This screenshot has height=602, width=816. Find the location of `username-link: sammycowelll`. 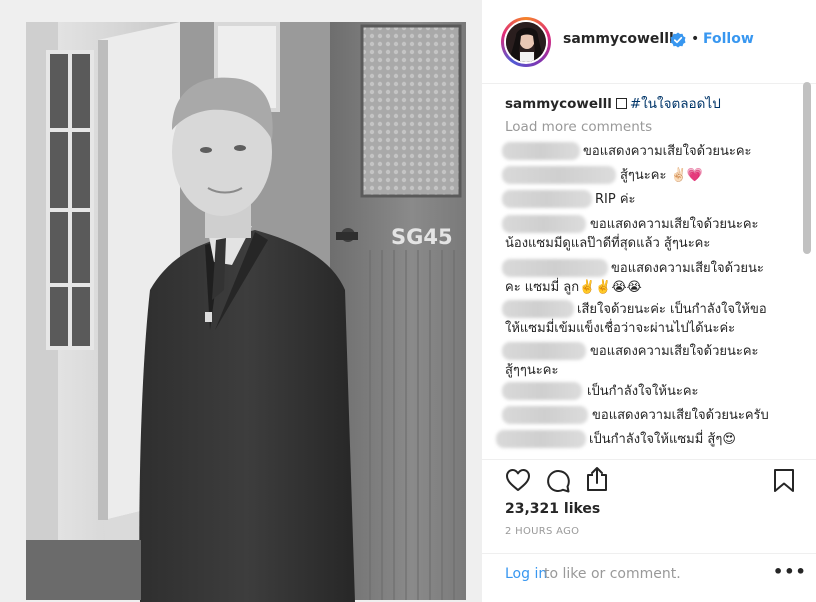

username-link: sammycowelll is located at coordinates (618, 39).